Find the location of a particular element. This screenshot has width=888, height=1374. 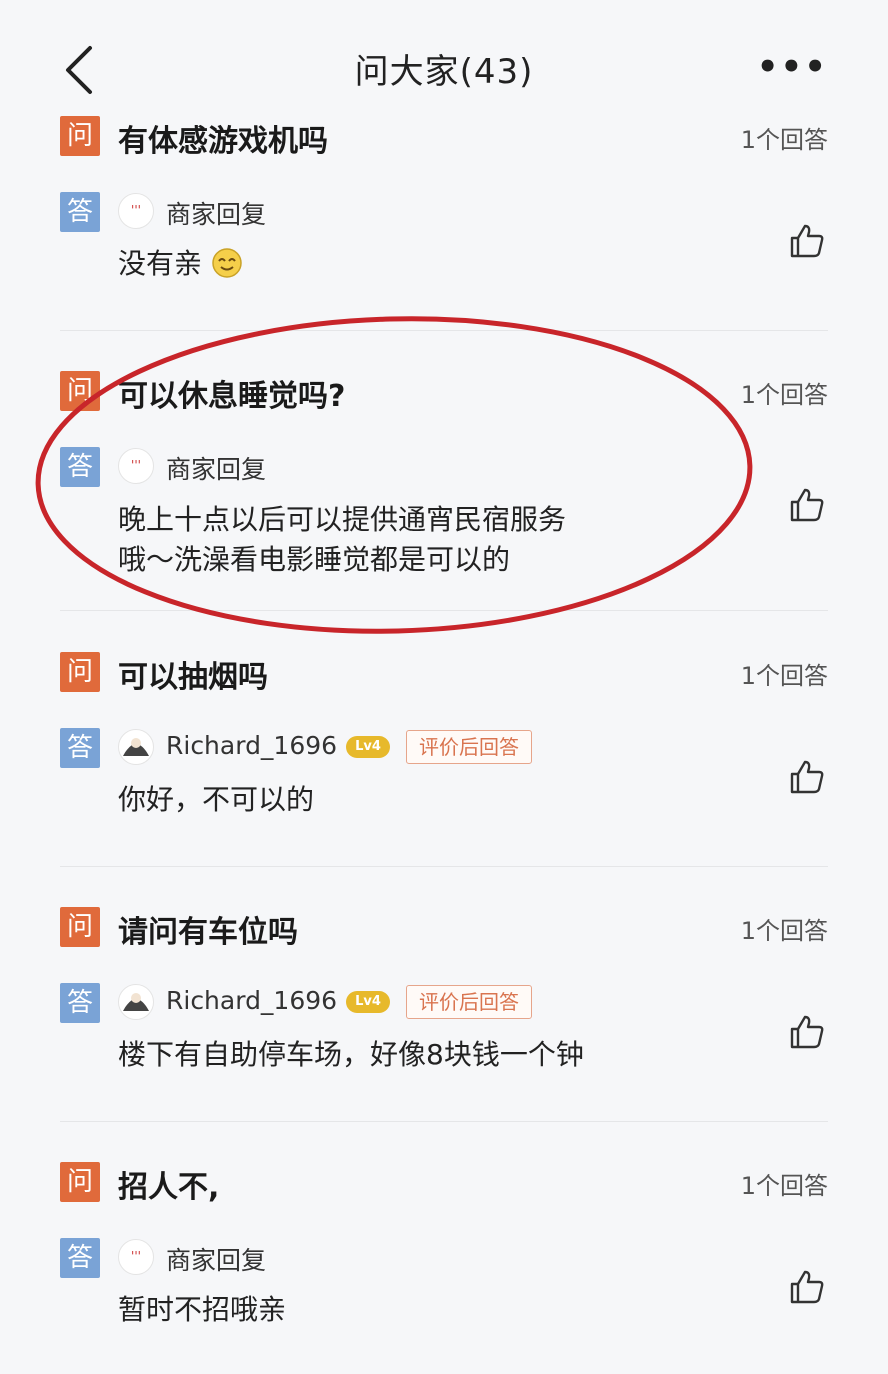

answer-line: 哦～洗澡看电影睡觉都是可以的 is located at coordinates (314, 559).